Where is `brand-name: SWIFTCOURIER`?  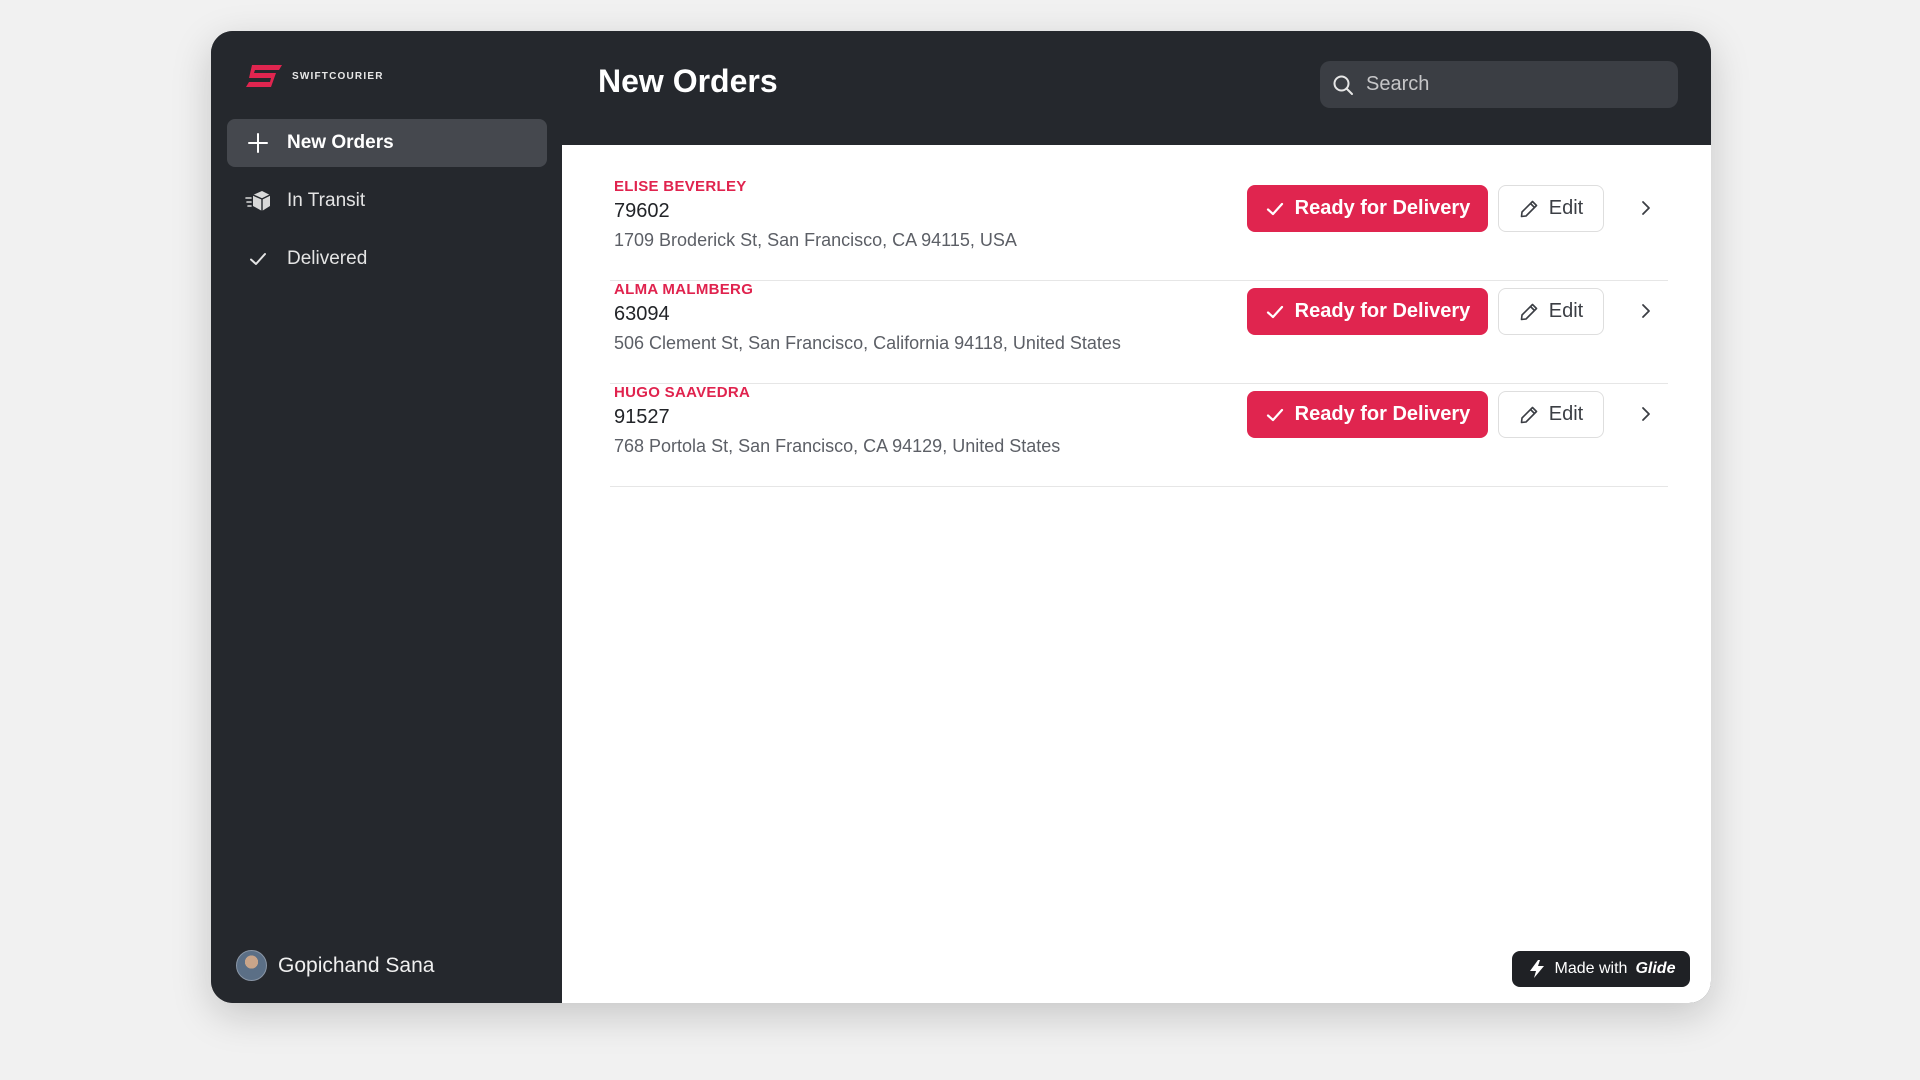
brand-name: SWIFTCOURIER is located at coordinates (338, 76).